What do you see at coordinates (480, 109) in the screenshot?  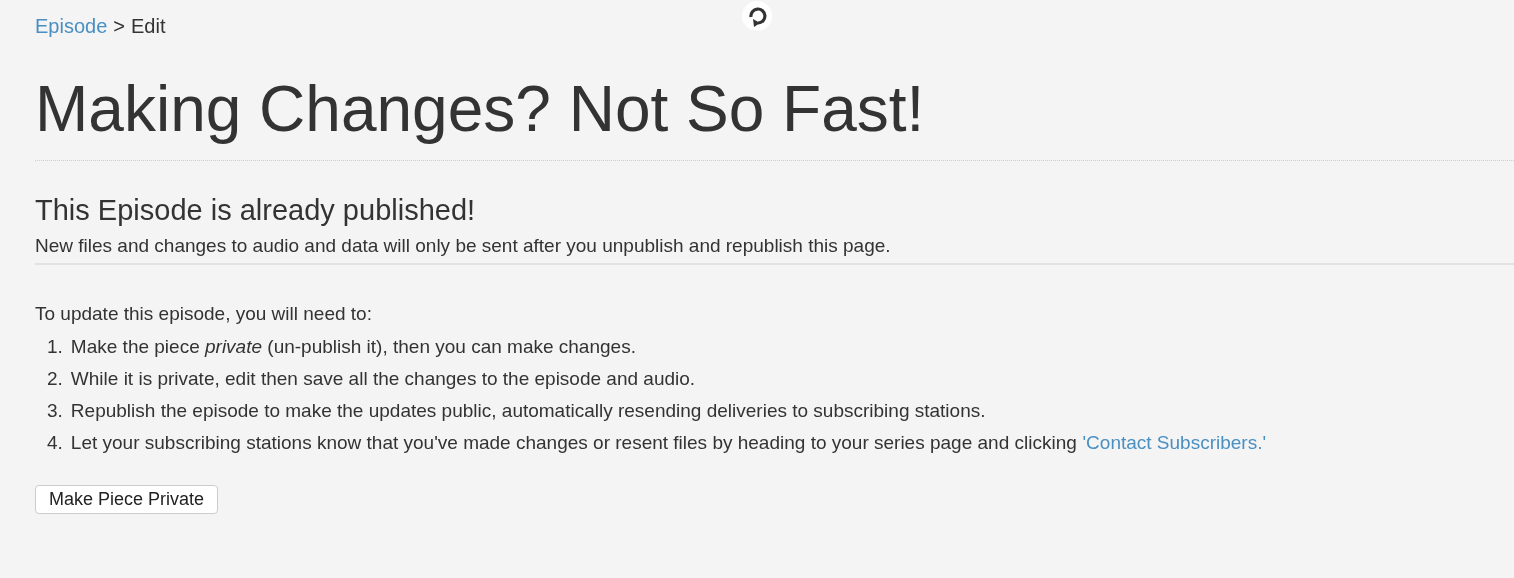 I see `page-title: Making Changes? Not So Fast!` at bounding box center [480, 109].